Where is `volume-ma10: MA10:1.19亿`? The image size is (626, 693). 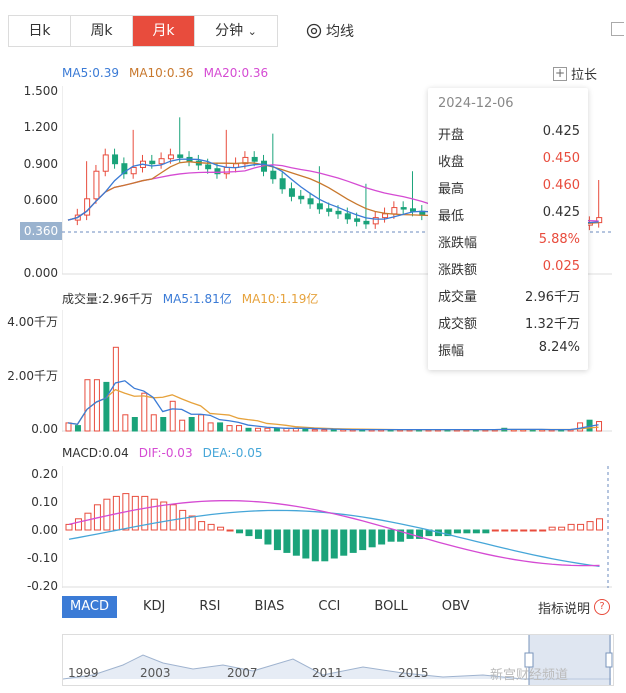
volume-ma10: MA10:1.19亿 is located at coordinates (280, 299).